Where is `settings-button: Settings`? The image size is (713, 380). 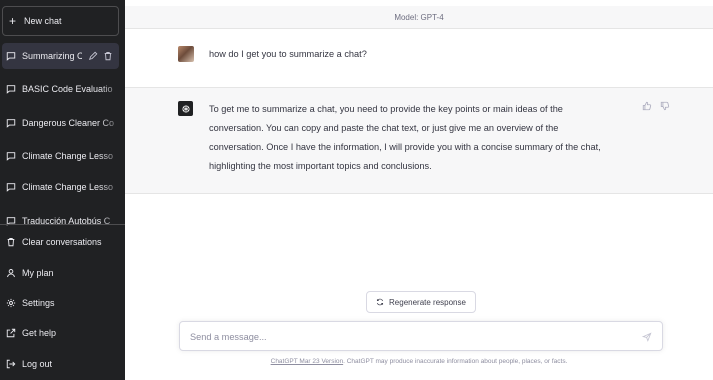 settings-button: Settings is located at coordinates (62, 303).